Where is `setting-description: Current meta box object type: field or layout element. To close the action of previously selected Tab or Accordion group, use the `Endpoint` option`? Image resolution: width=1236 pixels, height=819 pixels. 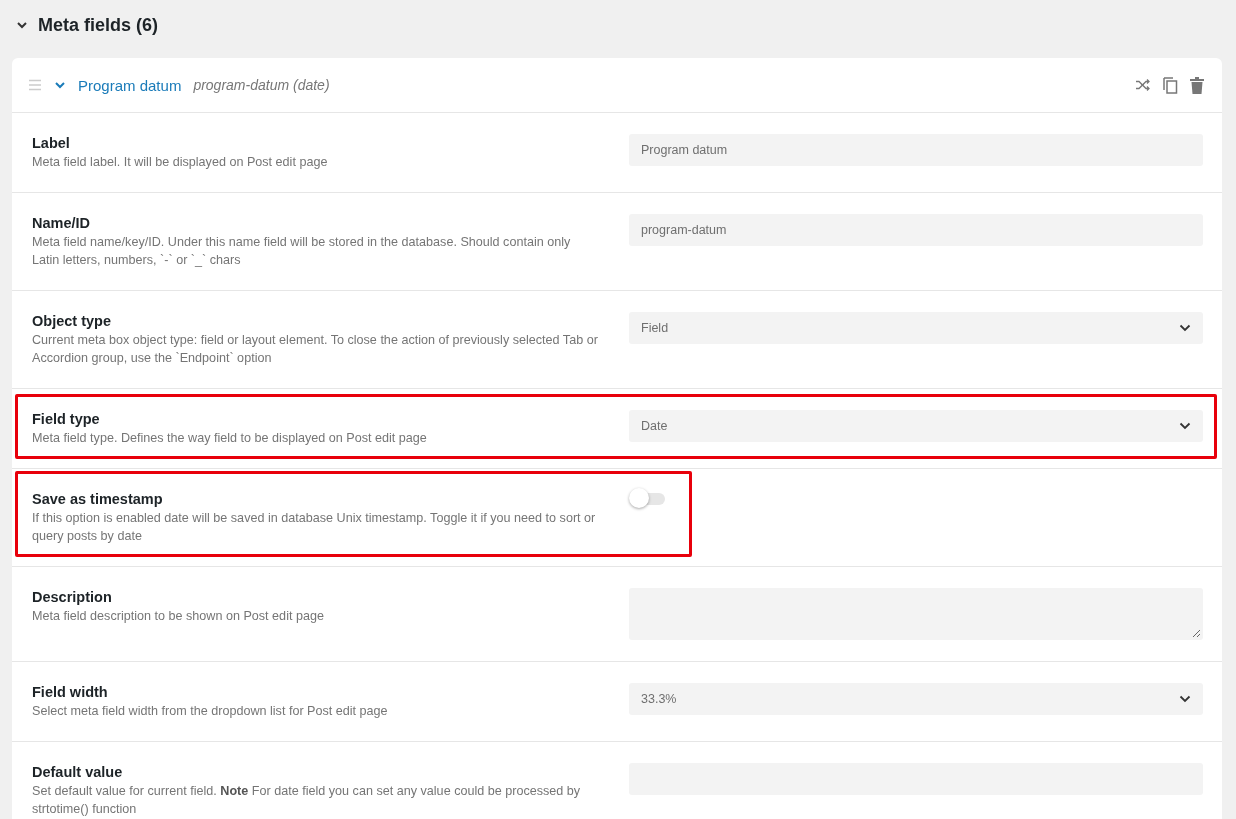
setting-description: Current meta box object type: field or layout element. To close the action of previously selected Tab or Accordion group, use the `Endpoint` option is located at coordinates (315, 349).